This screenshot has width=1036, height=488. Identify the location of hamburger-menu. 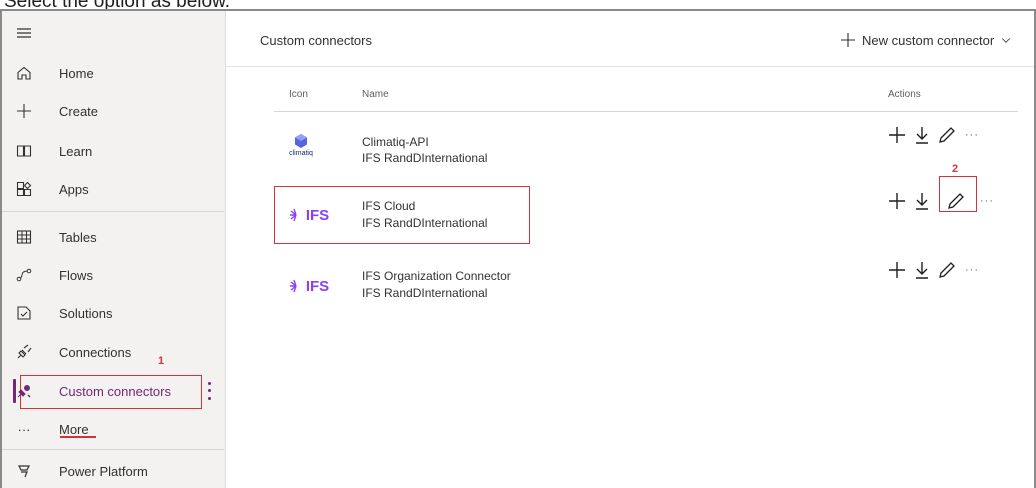
(113, 33).